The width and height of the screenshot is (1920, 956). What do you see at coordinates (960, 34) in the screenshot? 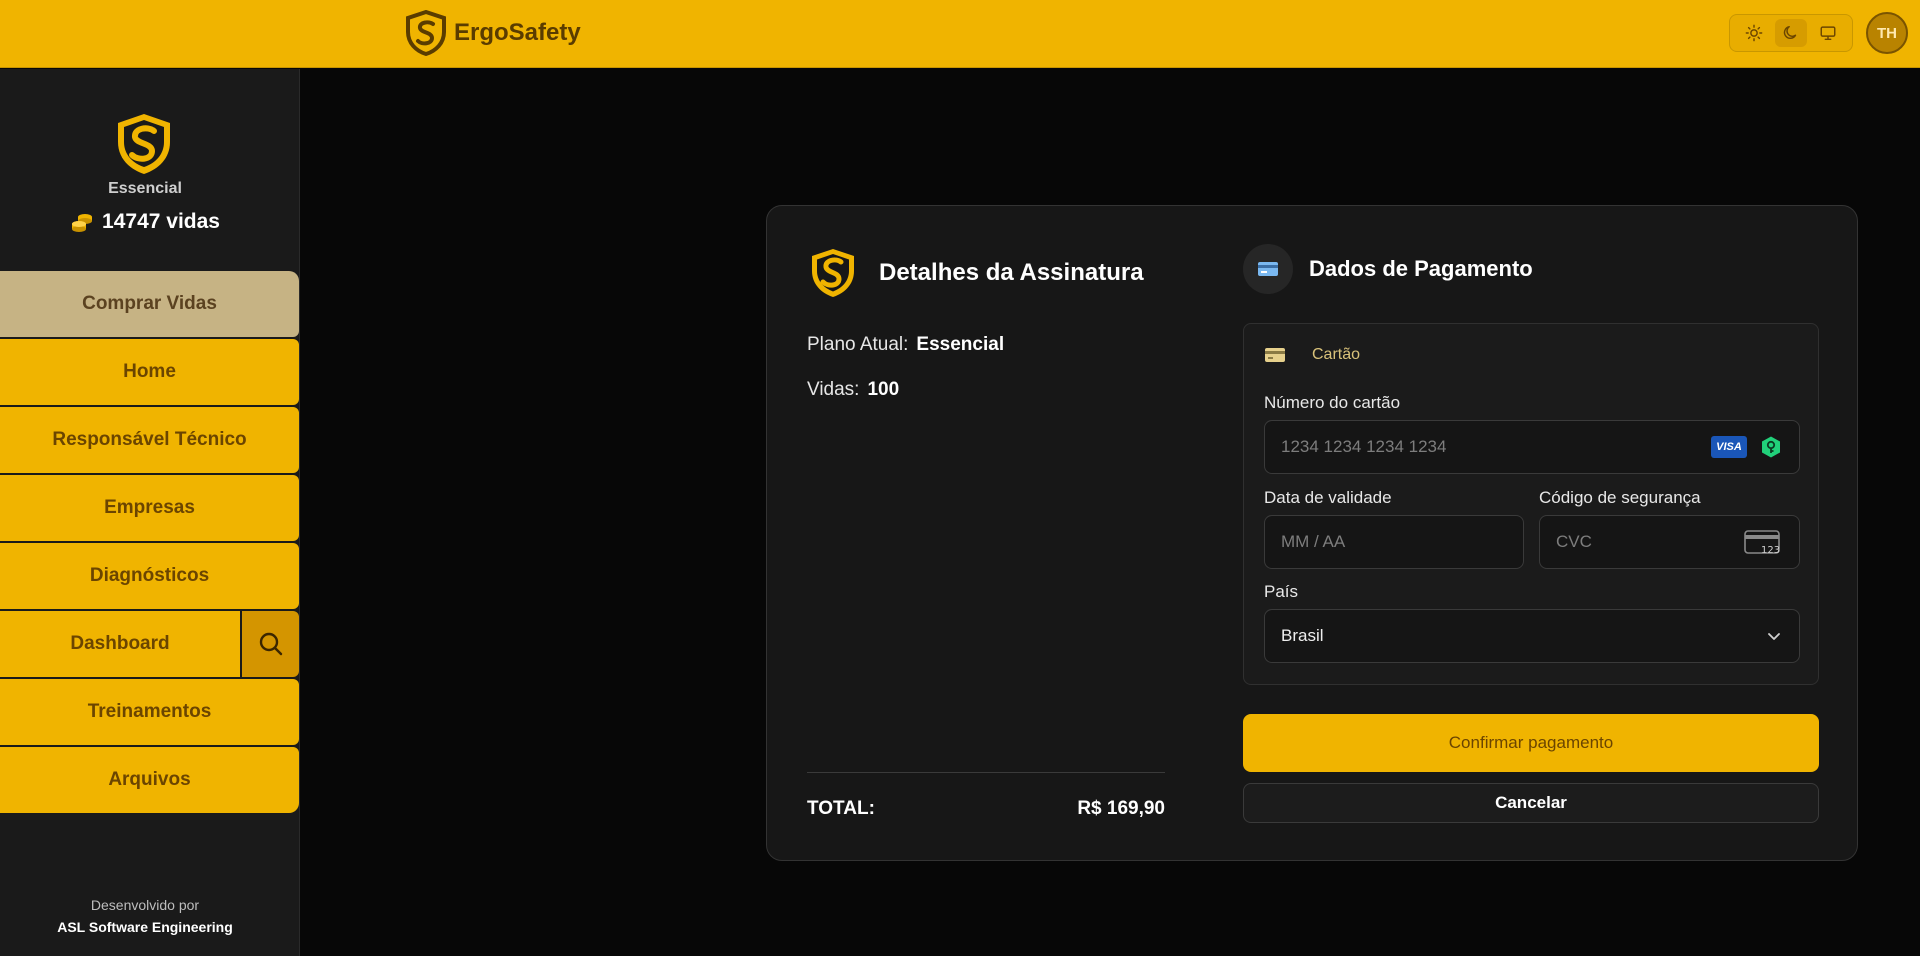
I see `top-bar: ErgoSafety TH` at bounding box center [960, 34].